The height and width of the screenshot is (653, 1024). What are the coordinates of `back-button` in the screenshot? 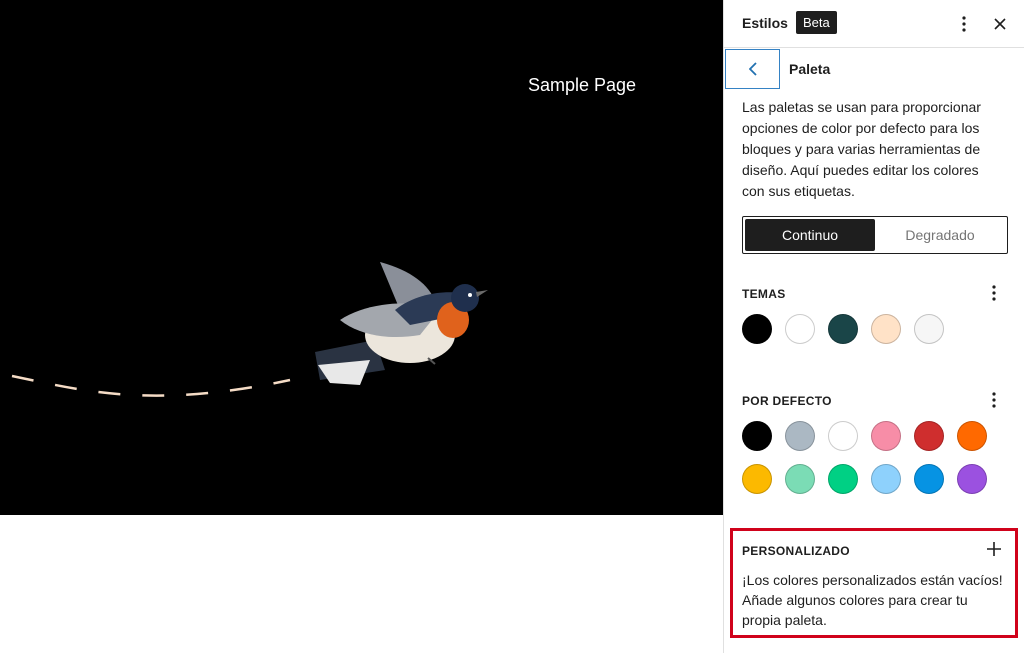 It's located at (752, 69).